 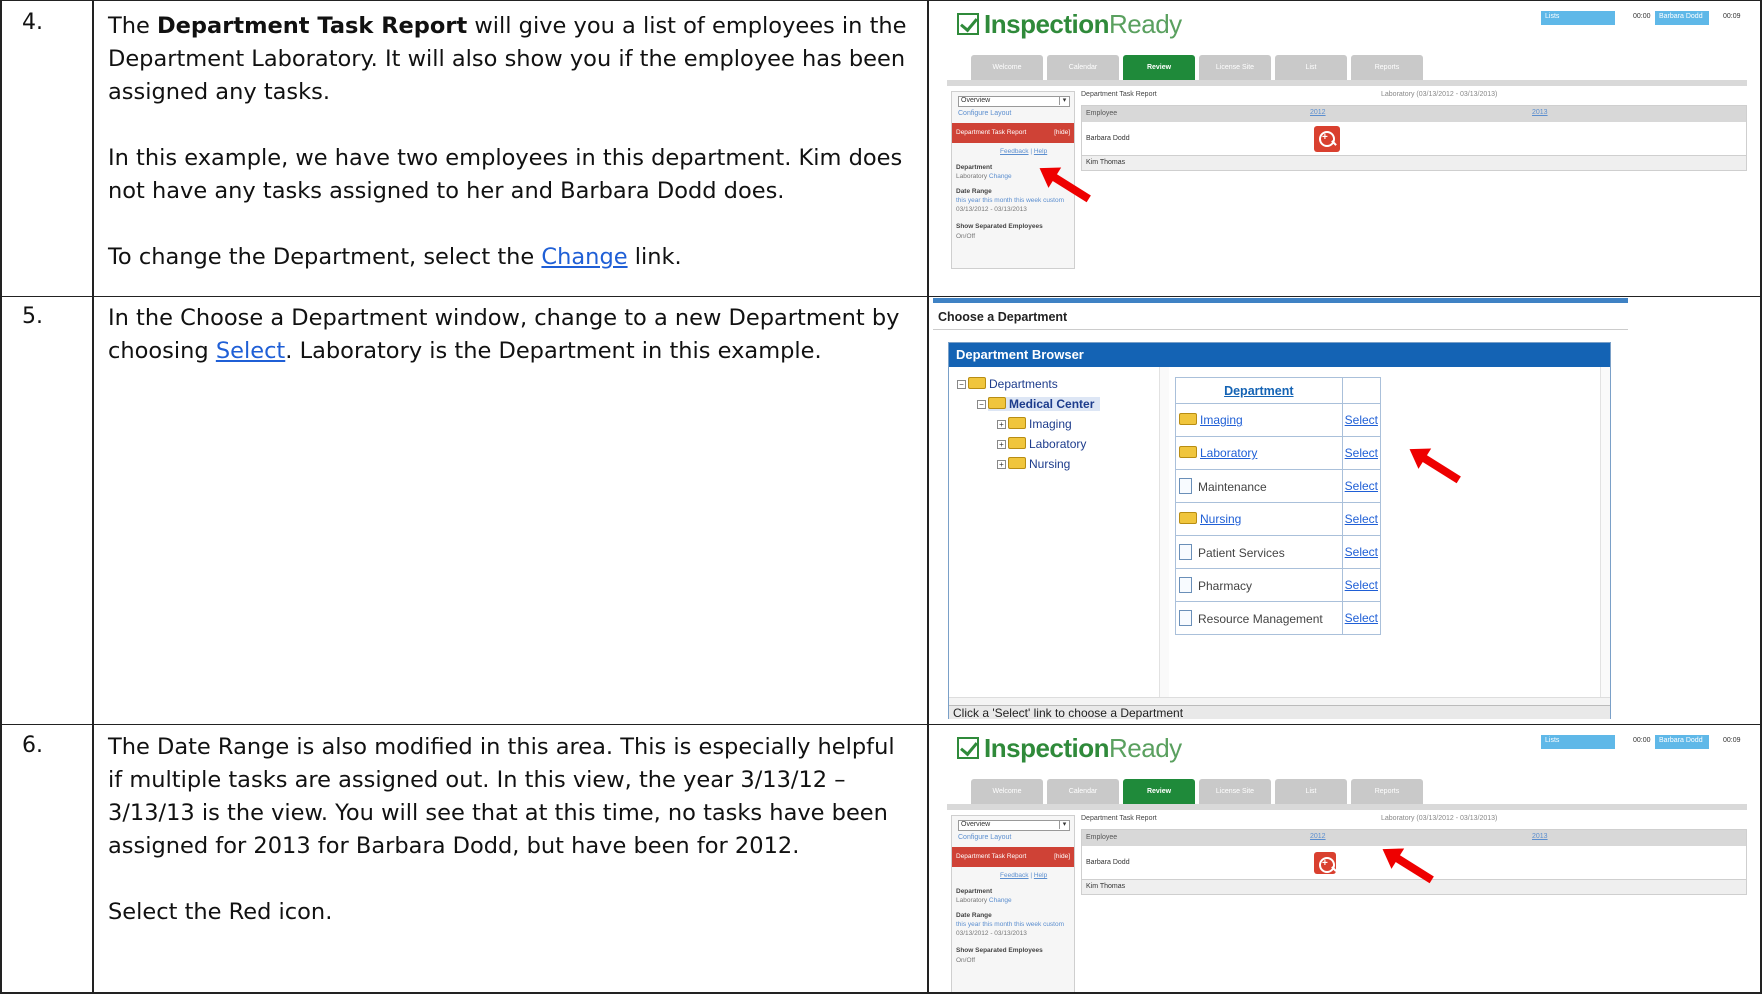 What do you see at coordinates (1058, 444) in the screenshot?
I see `tree-label: Laboratory` at bounding box center [1058, 444].